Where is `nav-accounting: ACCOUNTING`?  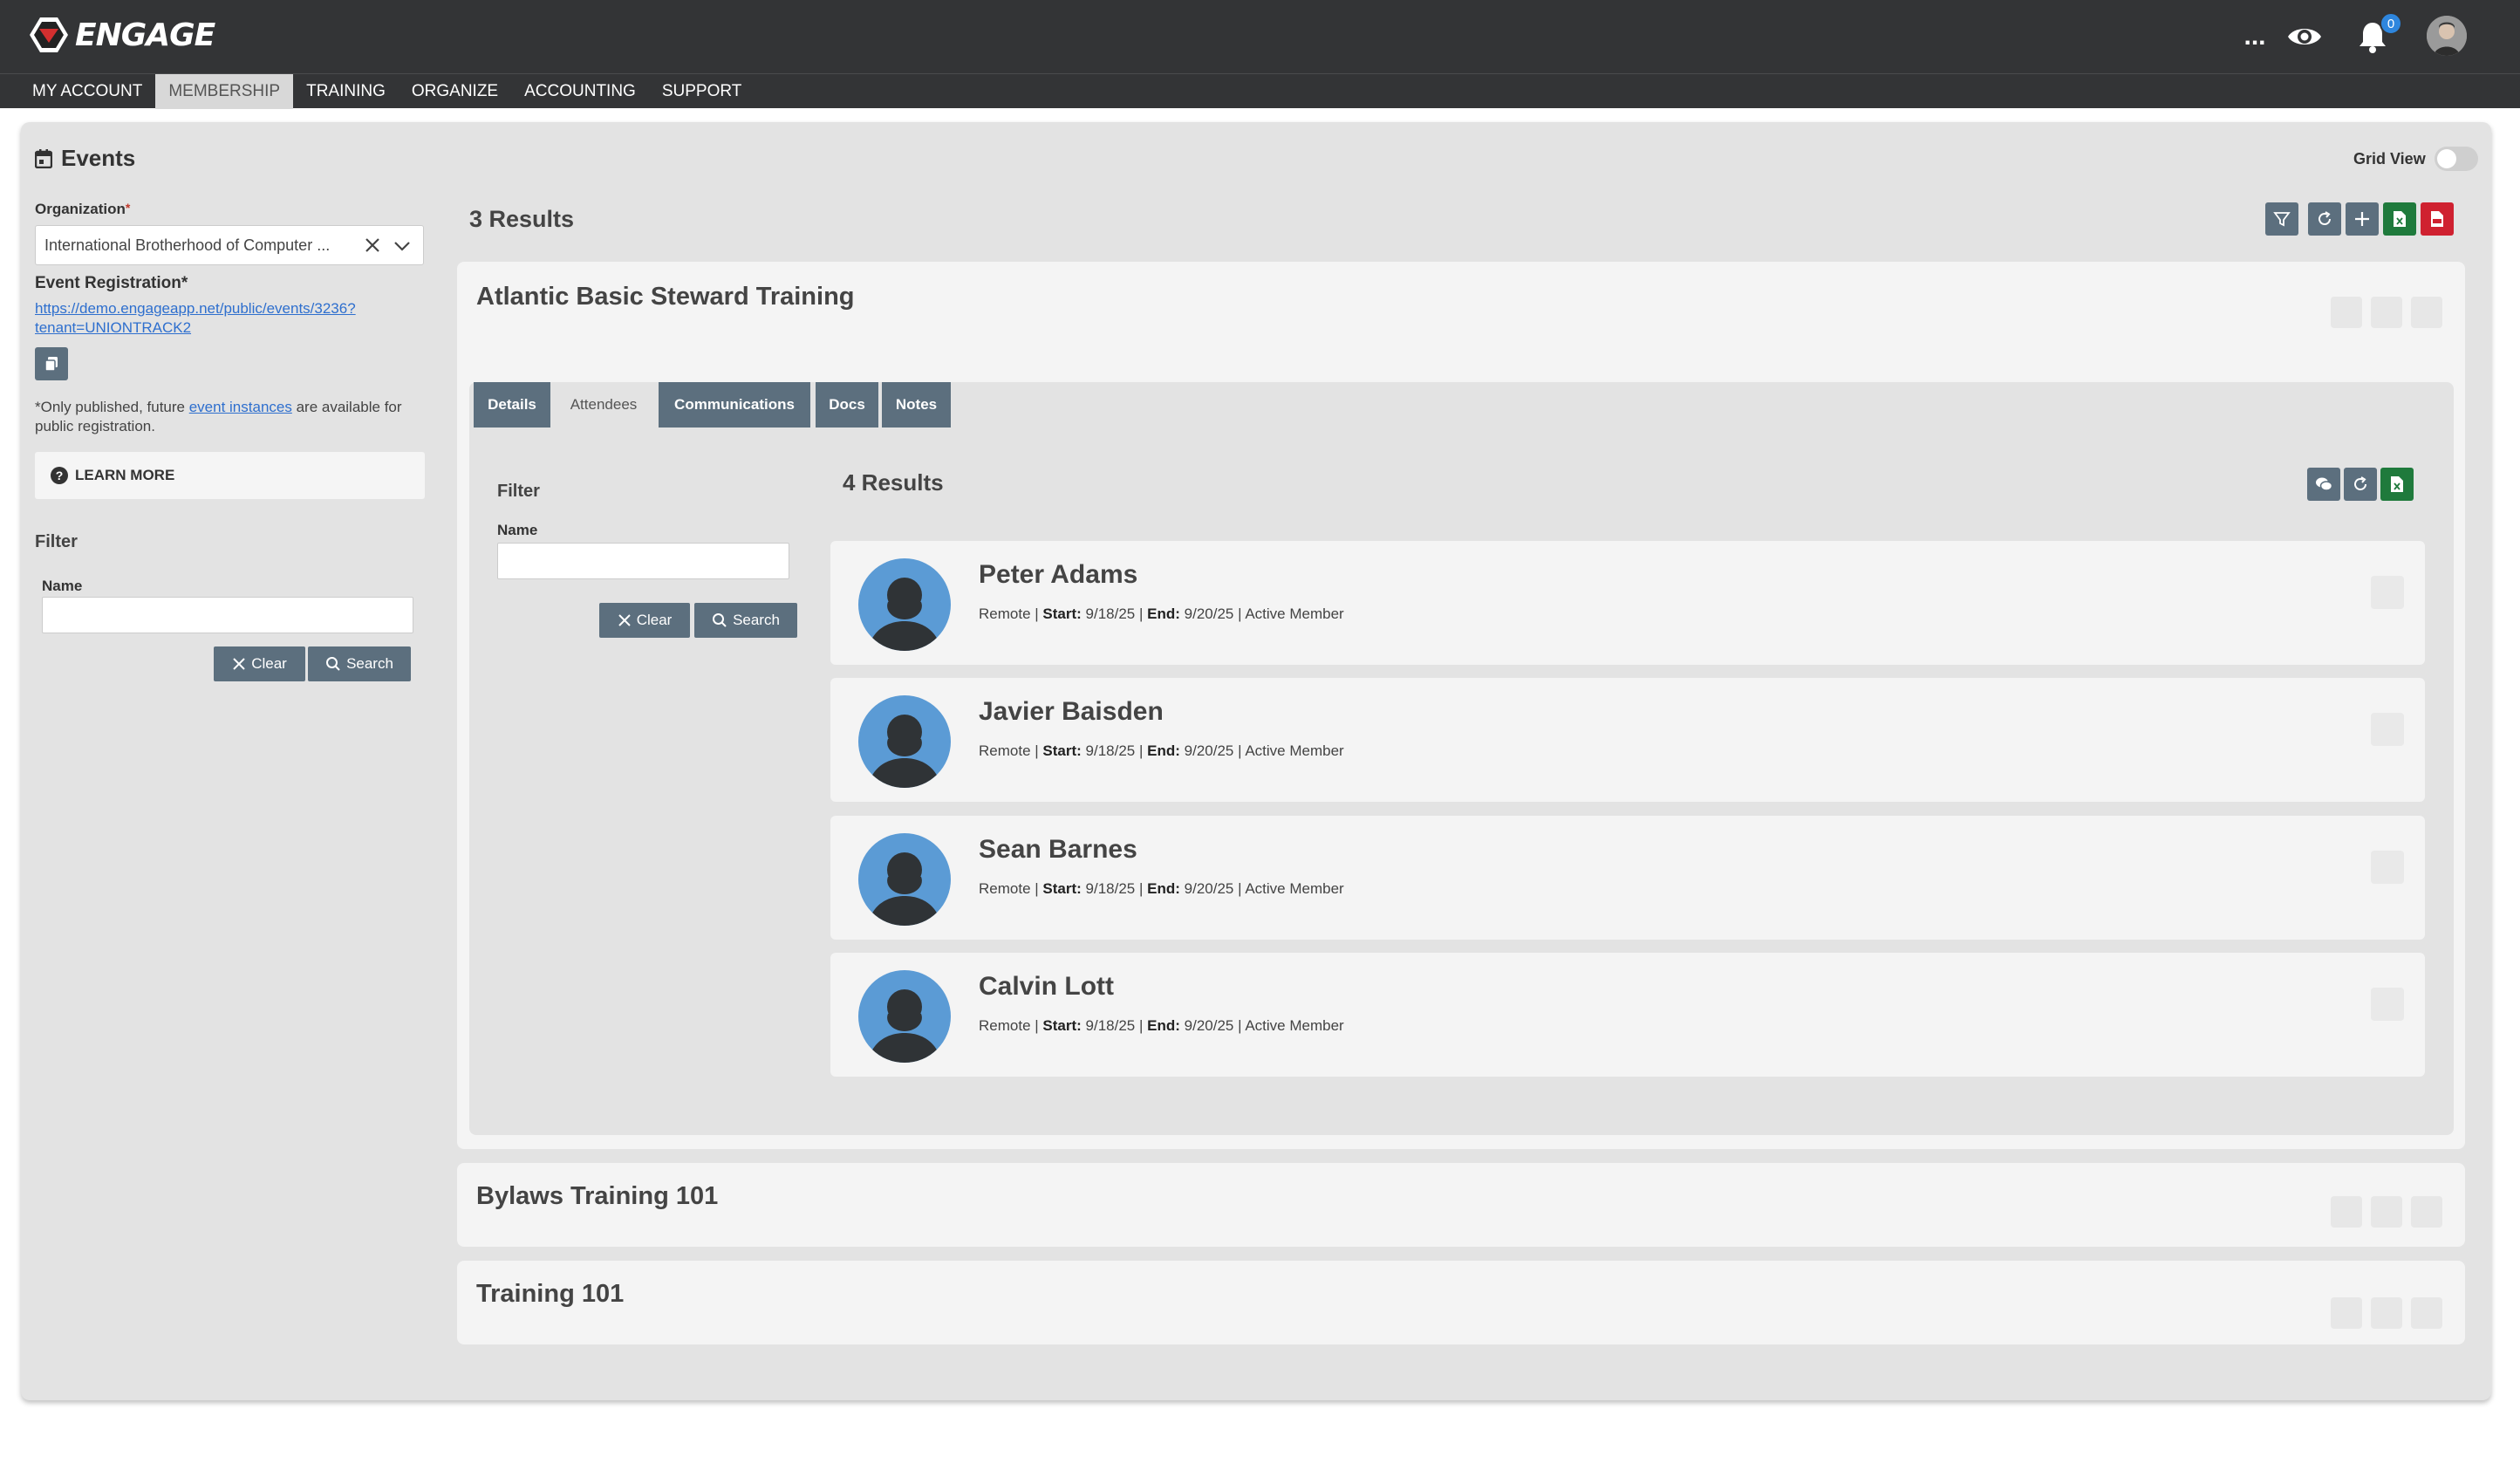
nav-accounting: ACCOUNTING is located at coordinates (580, 91).